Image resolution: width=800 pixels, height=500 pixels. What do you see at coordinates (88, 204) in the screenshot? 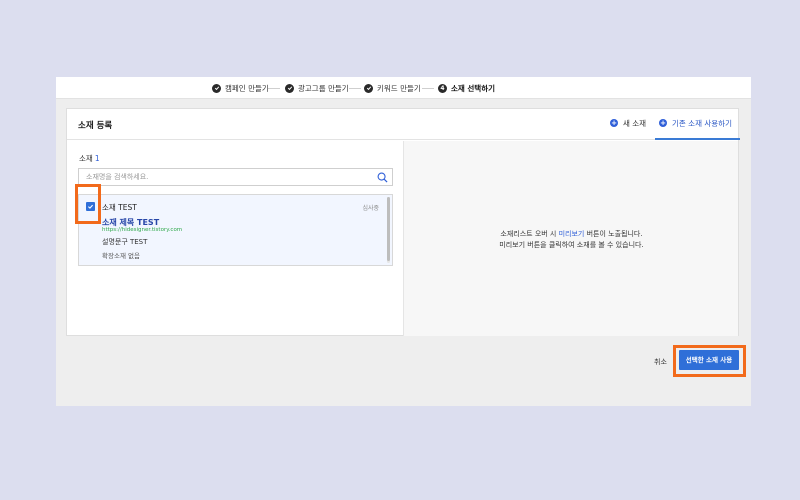
I see `highlight-box-checkbox` at bounding box center [88, 204].